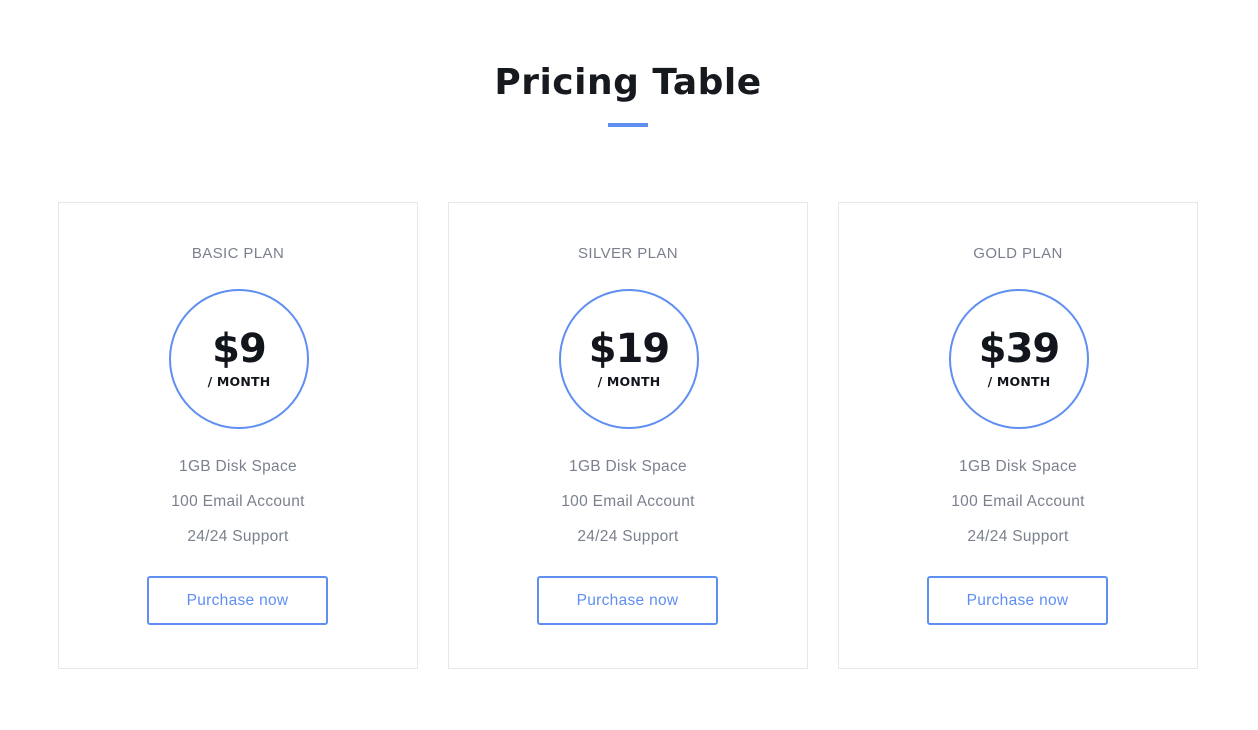 The image size is (1258, 730). What do you see at coordinates (628, 125) in the screenshot?
I see `title-underline-divider` at bounding box center [628, 125].